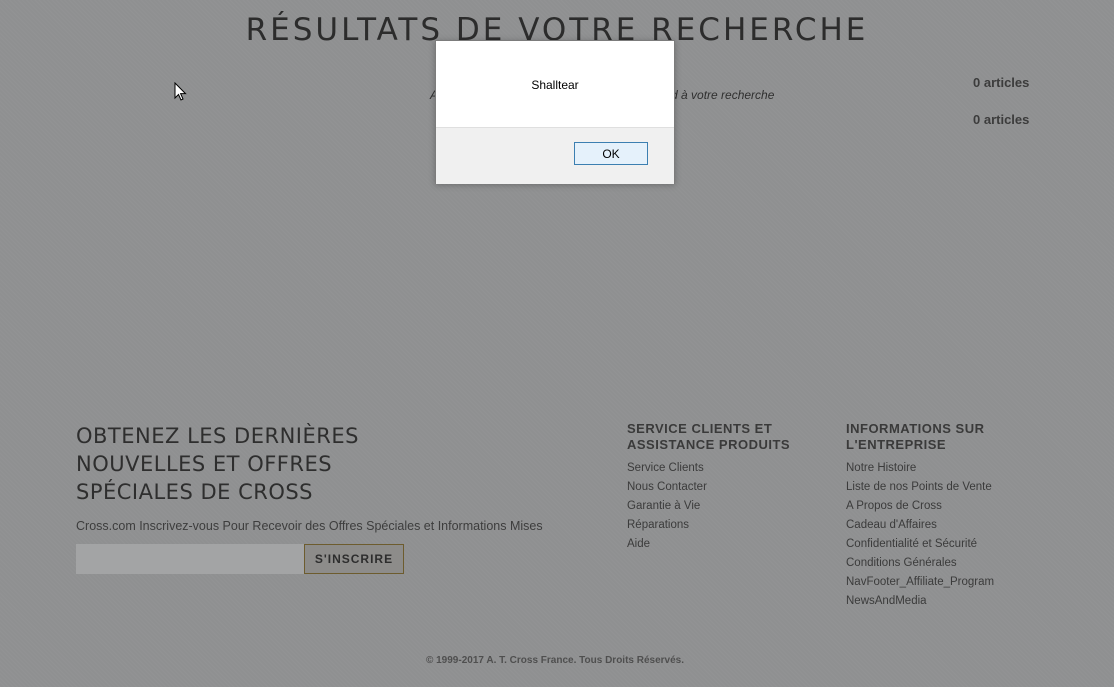 The height and width of the screenshot is (687, 1114). I want to click on footer-heading-company-info: INFORMATIONS SUR L'ENTREPRISE, so click(915, 436).